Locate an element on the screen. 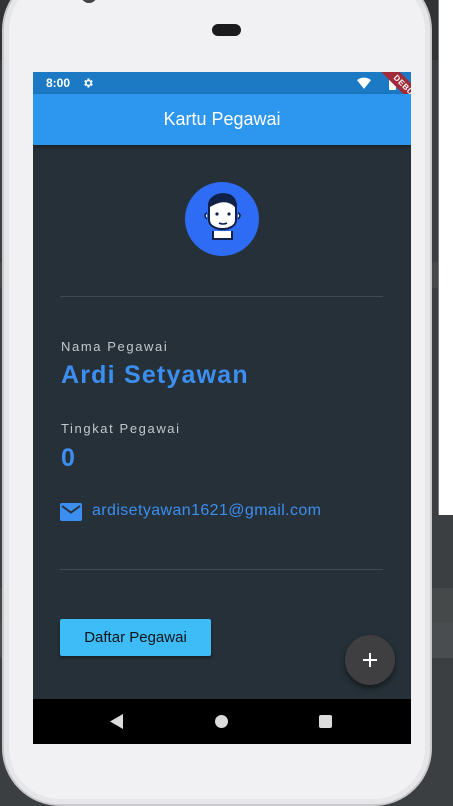 Image resolution: width=453 pixels, height=806 pixels. employee-level: 0 is located at coordinates (68, 458).